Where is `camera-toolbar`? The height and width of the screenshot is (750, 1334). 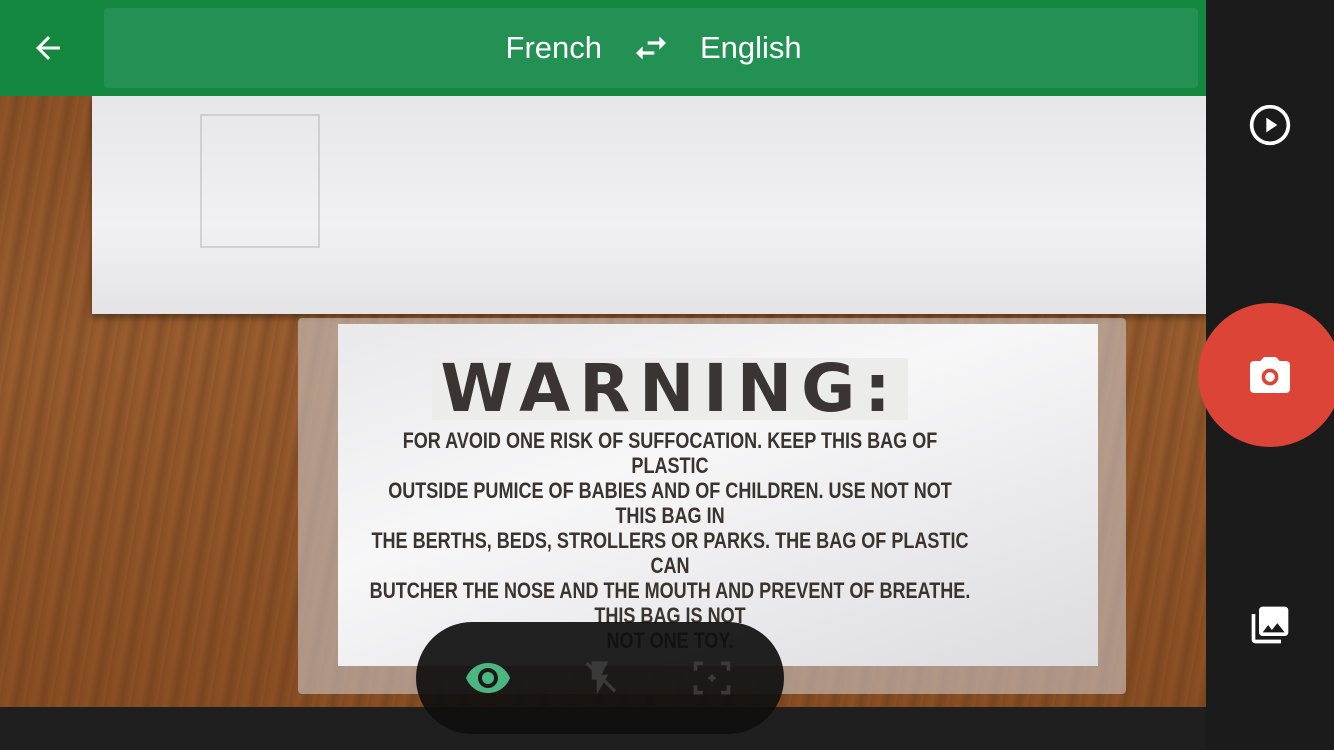
camera-toolbar is located at coordinates (600, 678).